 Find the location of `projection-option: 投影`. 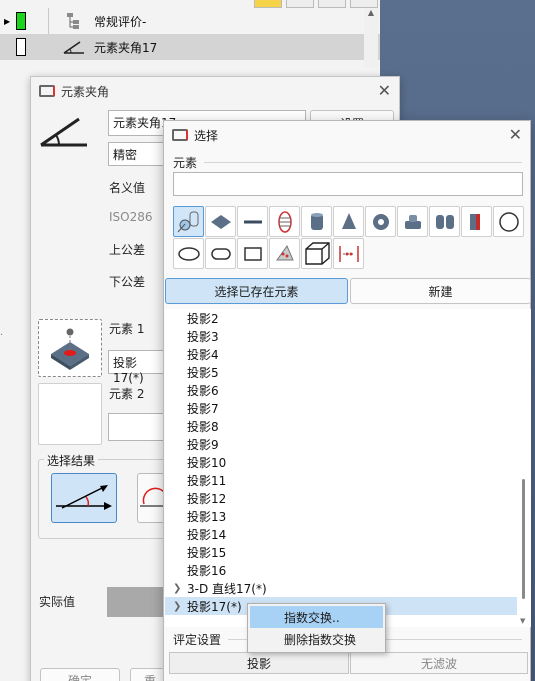

projection-option: 投影 is located at coordinates (259, 663).